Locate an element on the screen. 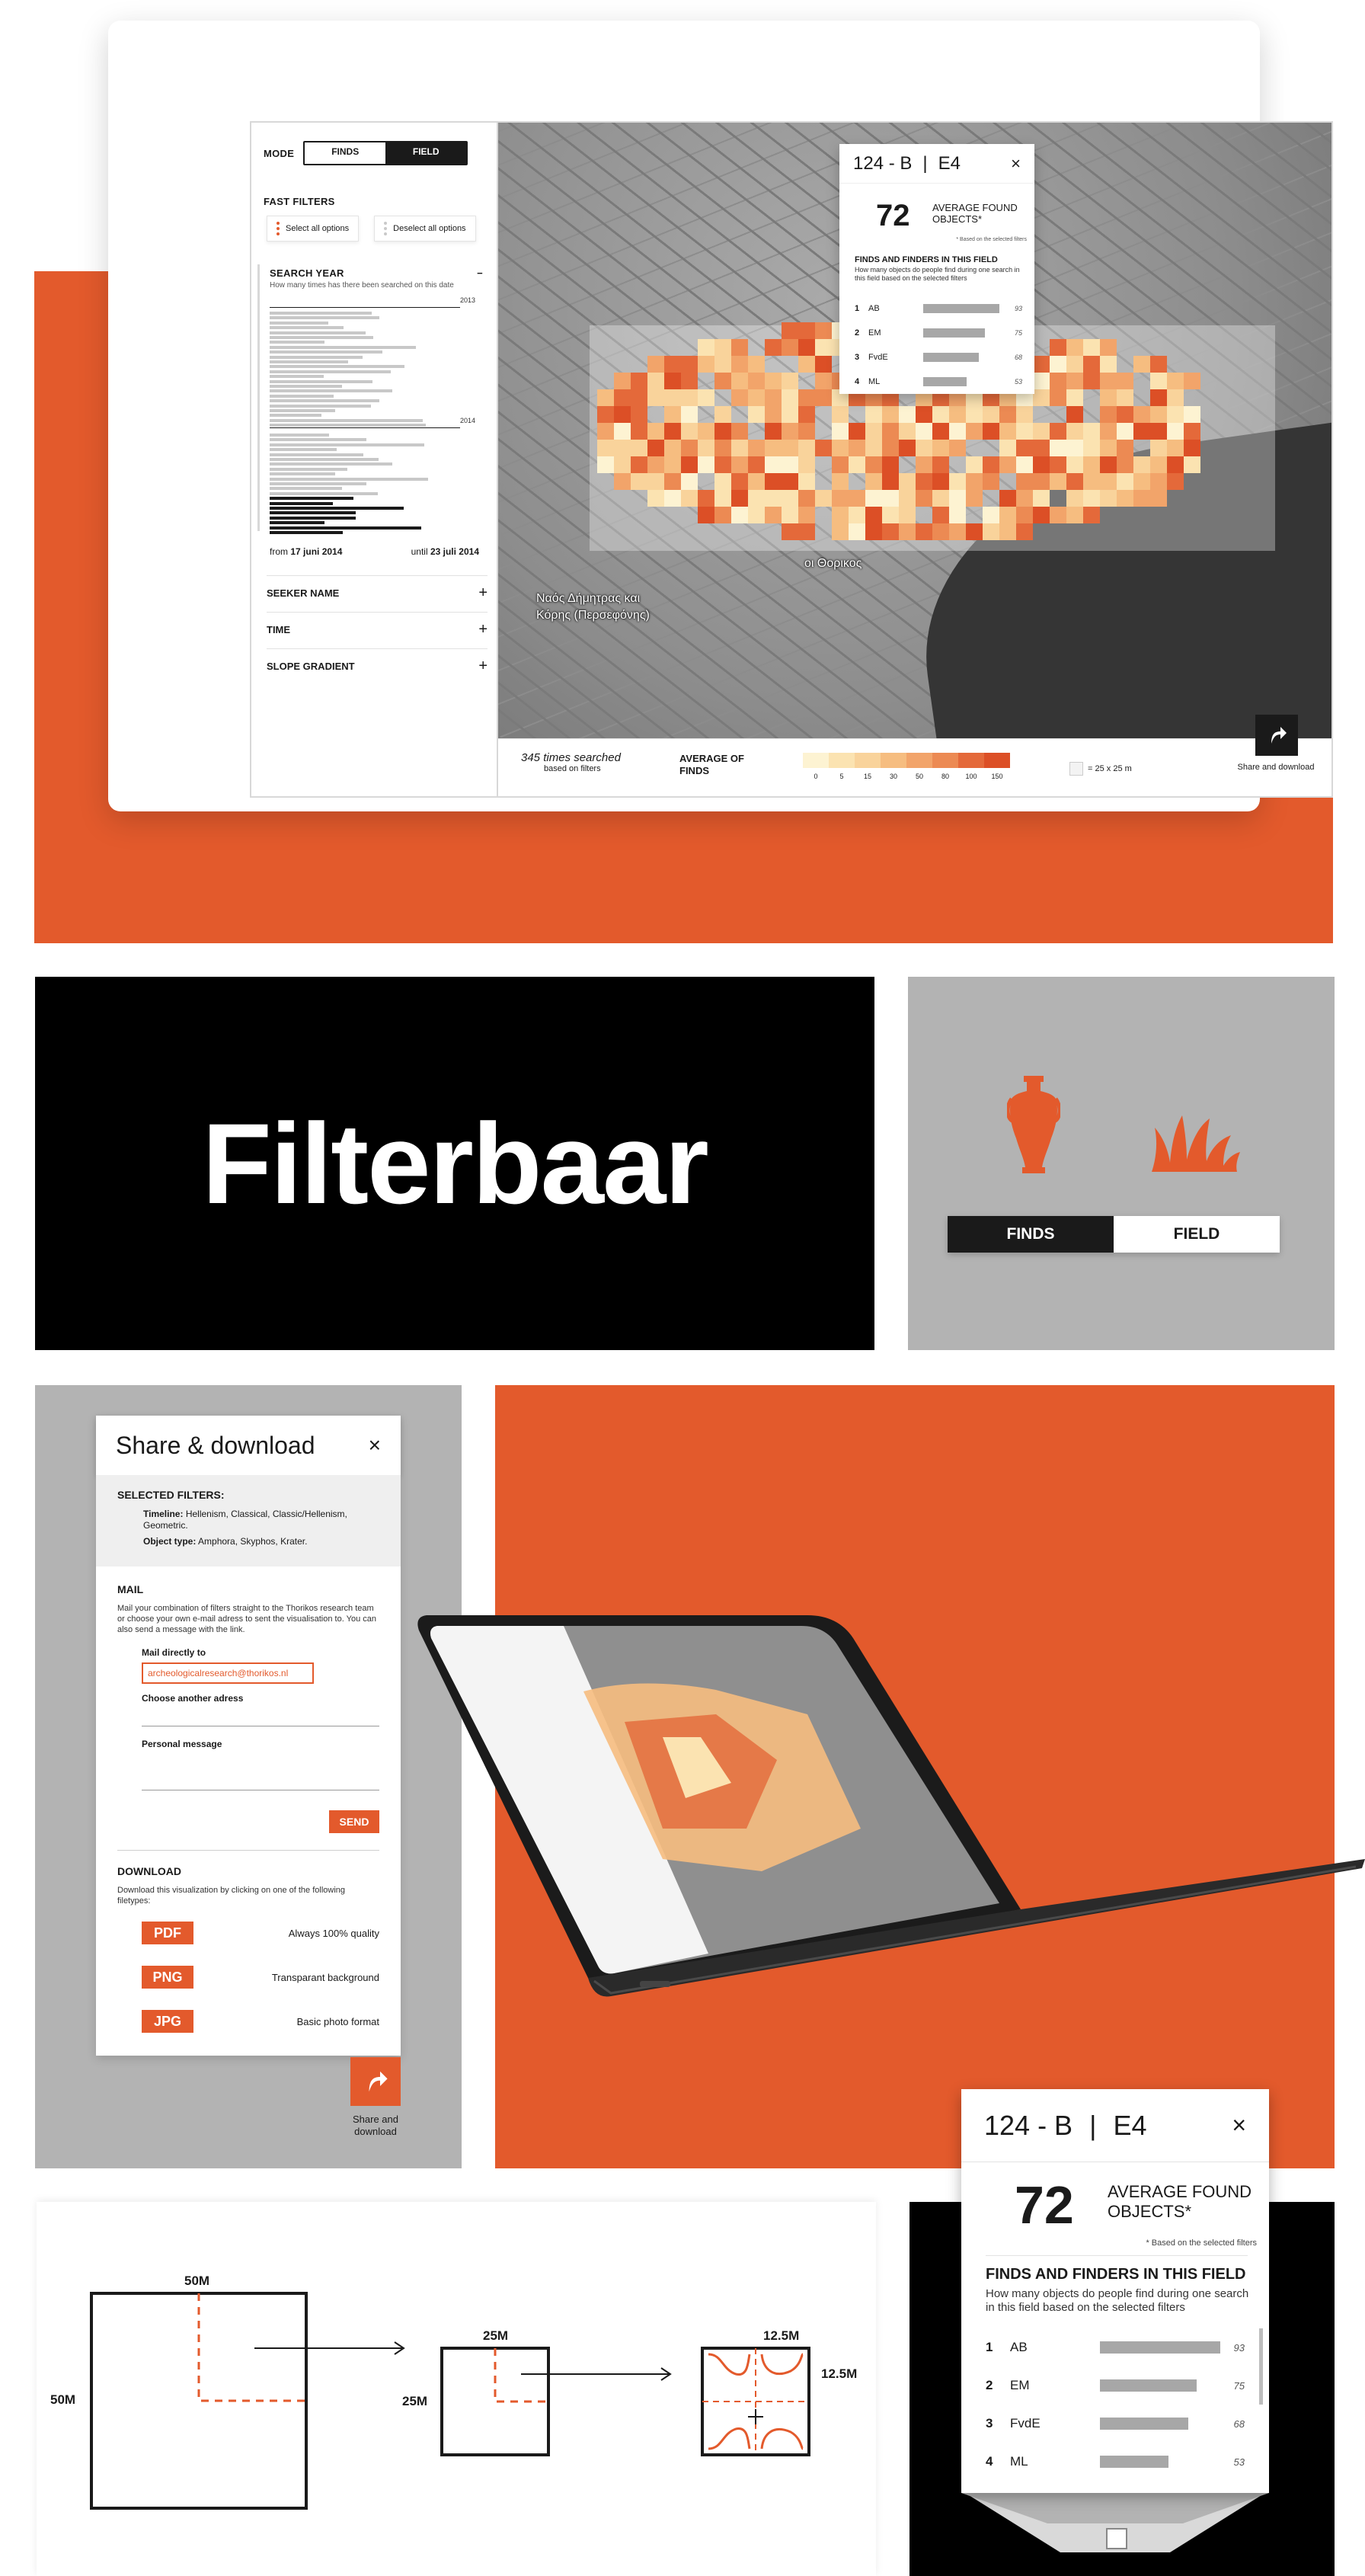 The width and height of the screenshot is (1365, 2576). scrollbar is located at coordinates (1261, 2366).